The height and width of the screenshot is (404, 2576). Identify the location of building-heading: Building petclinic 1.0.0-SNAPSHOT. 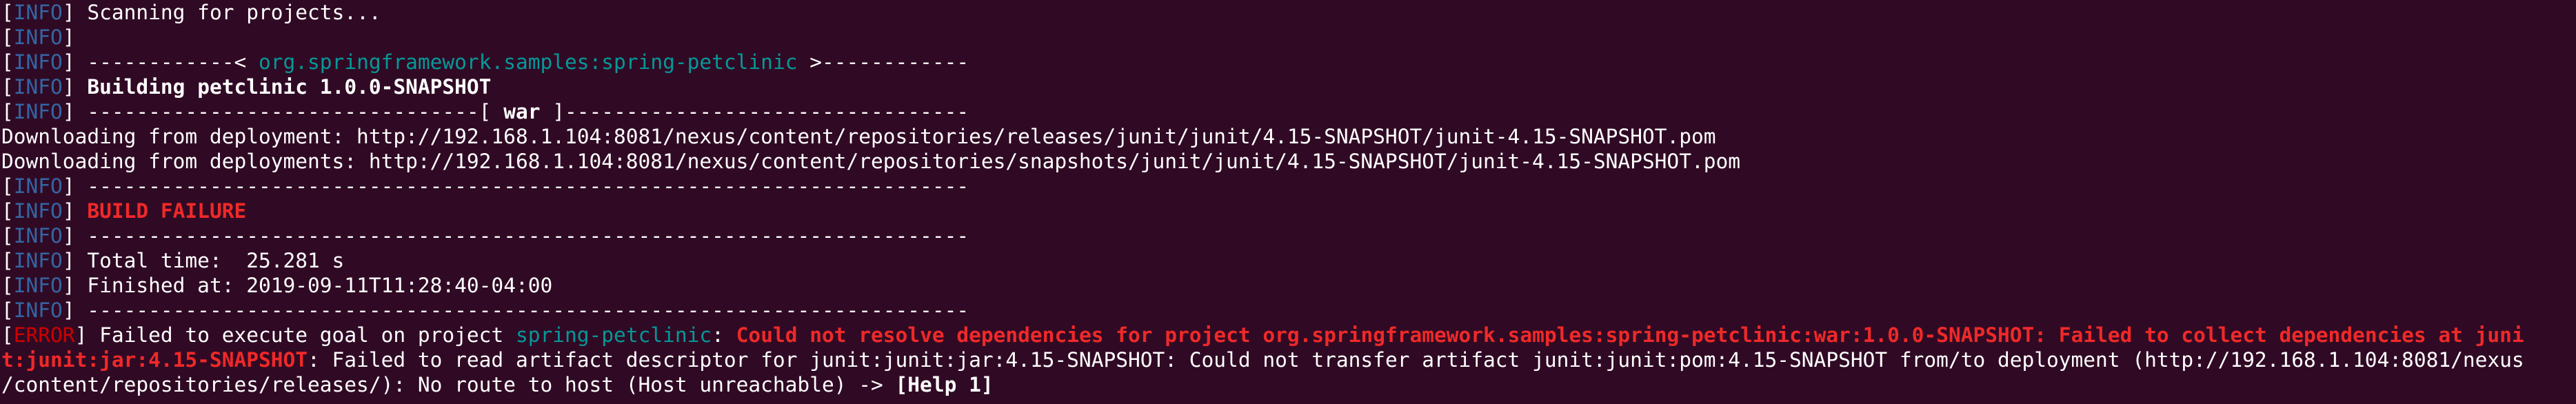
(289, 87).